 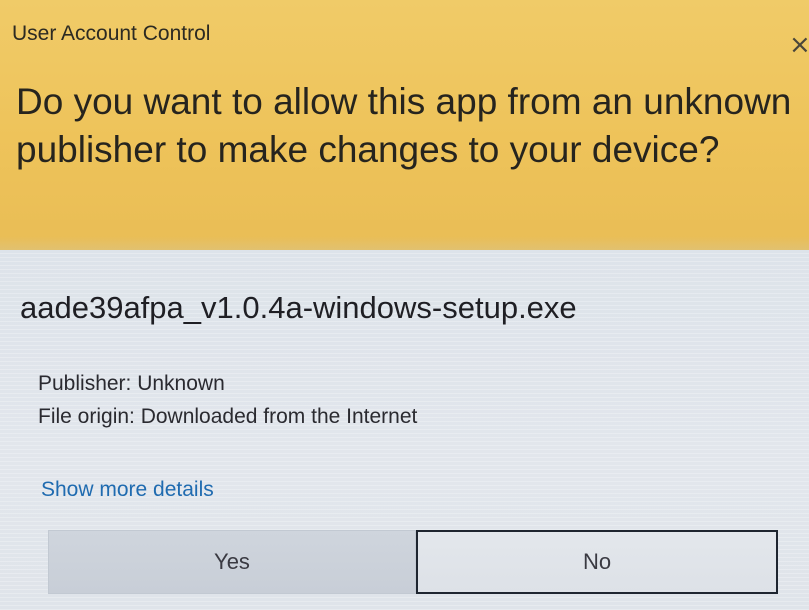 I want to click on window-title: User Account Control, so click(x=111, y=33).